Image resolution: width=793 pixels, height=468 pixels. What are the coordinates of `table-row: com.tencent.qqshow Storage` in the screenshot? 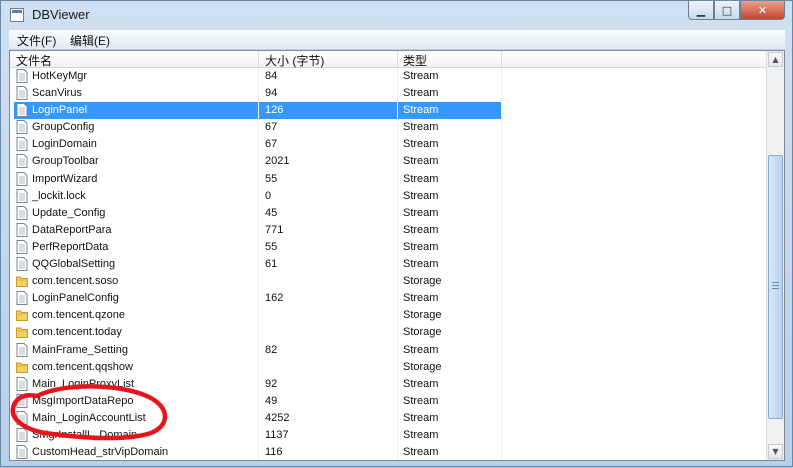 It's located at (388, 367).